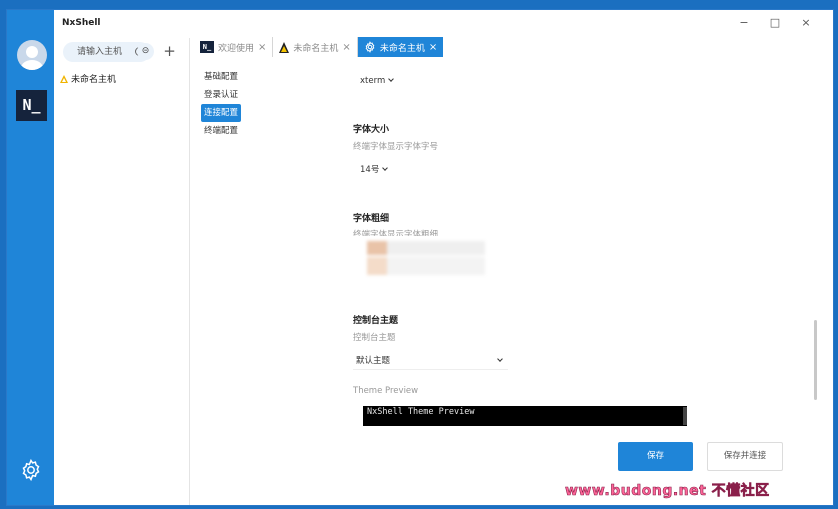 The height and width of the screenshot is (509, 838). I want to click on tab-welcome: N_ 欢迎使用 ×, so click(234, 47).